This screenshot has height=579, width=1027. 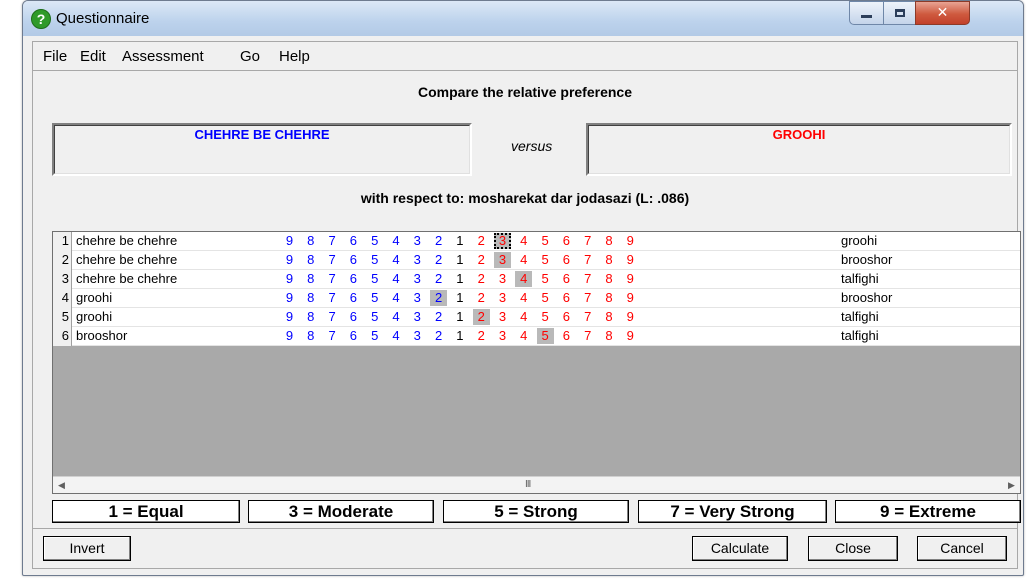 What do you see at coordinates (536, 484) in the screenshot?
I see `horizontal-scrollbar: ◀ III ▶` at bounding box center [536, 484].